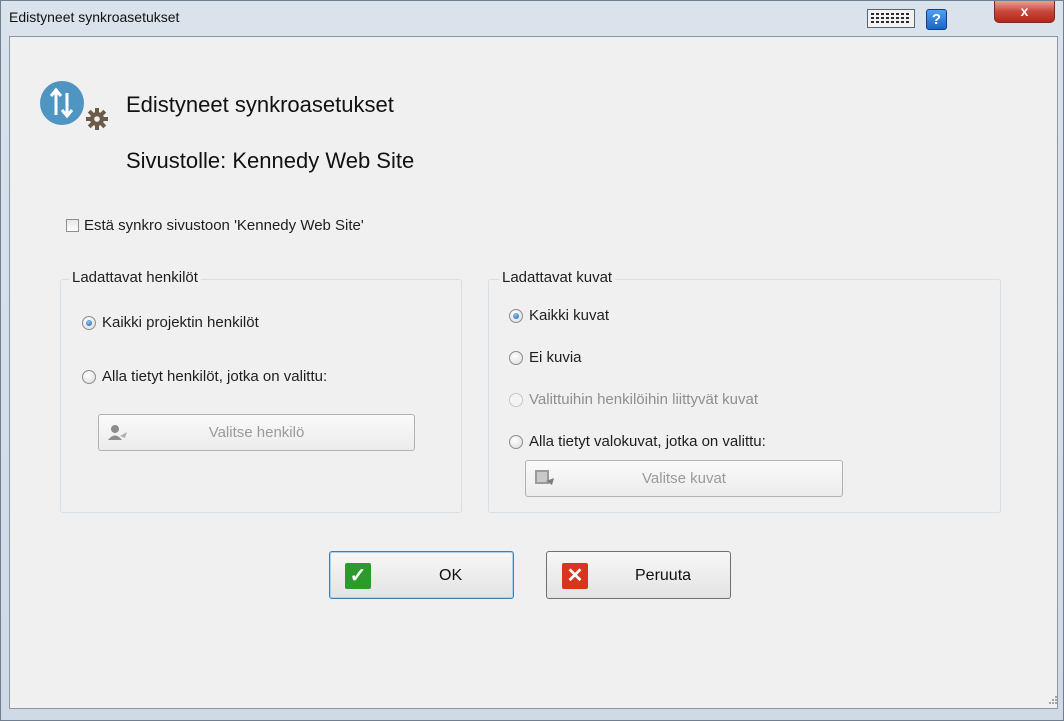 This screenshot has width=1064, height=721. I want to click on radio-no-pictures, so click(516, 358).